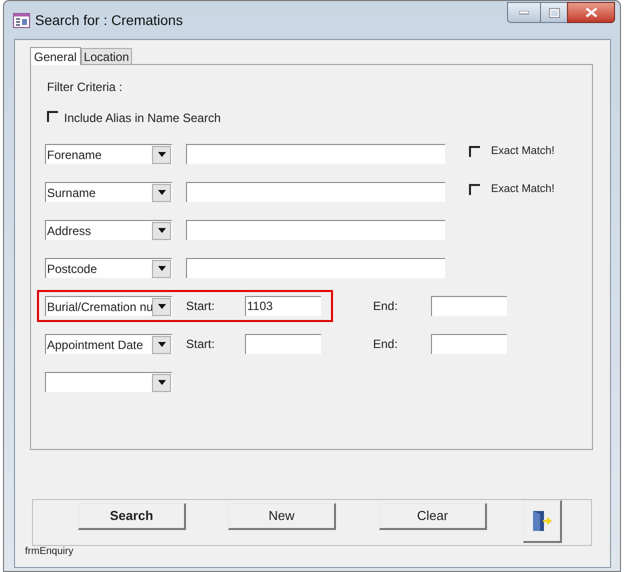  Describe the element at coordinates (106, 56) in the screenshot. I see `tab: Location` at that location.